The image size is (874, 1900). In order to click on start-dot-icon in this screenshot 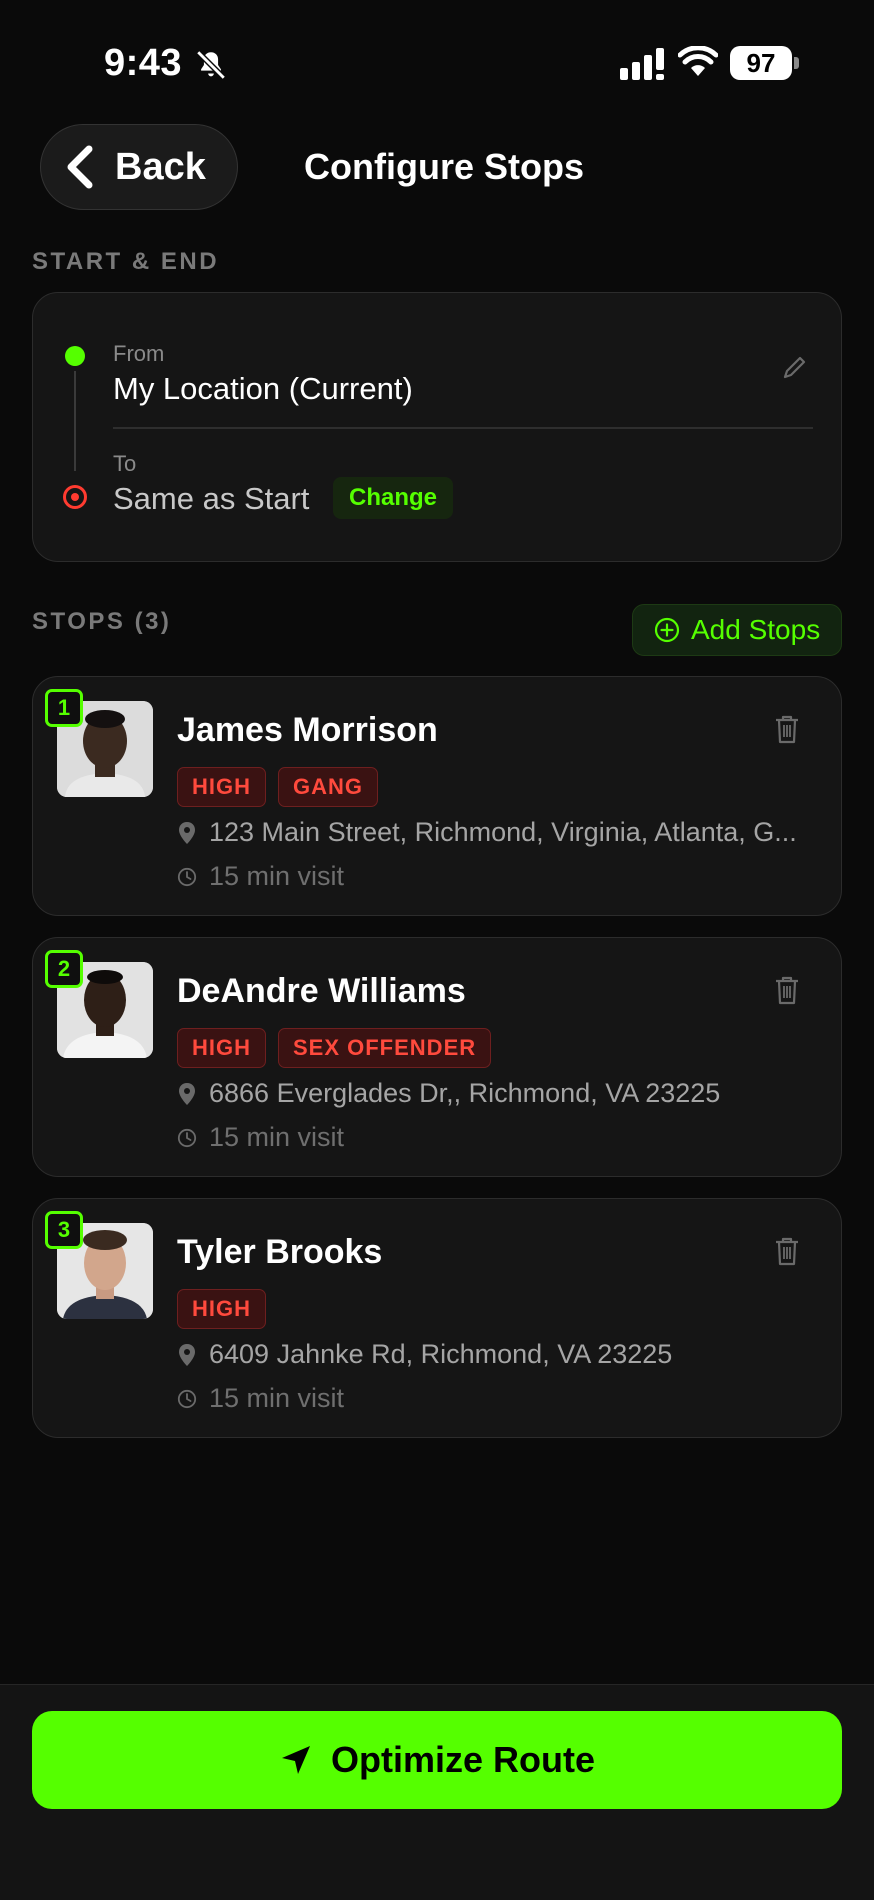, I will do `click(75, 356)`.